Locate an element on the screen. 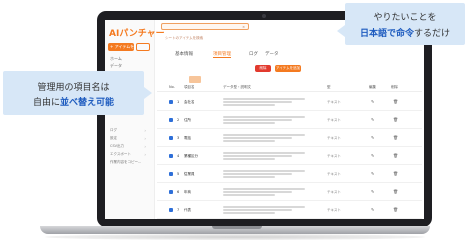  clear-icon: × is located at coordinates (242, 27).